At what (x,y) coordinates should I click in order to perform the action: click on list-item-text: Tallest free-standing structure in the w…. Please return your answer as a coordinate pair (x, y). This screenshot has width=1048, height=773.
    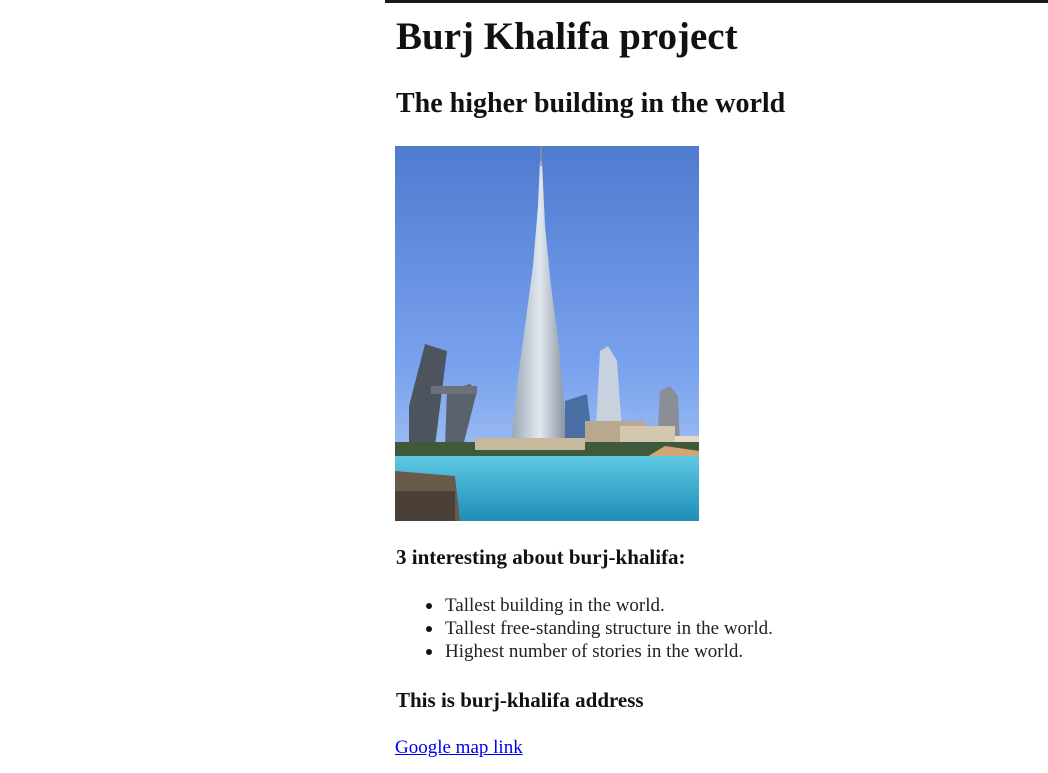
    Looking at the image, I should click on (609, 628).